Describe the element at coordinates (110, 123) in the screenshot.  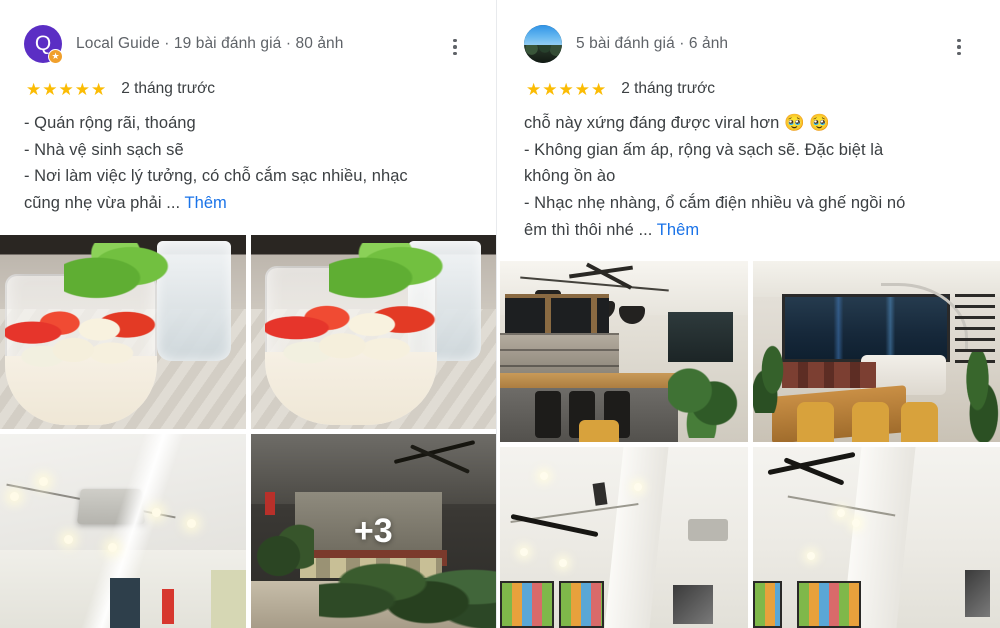
I see `review-line: - Quán rộng rãi, thoáng` at that location.